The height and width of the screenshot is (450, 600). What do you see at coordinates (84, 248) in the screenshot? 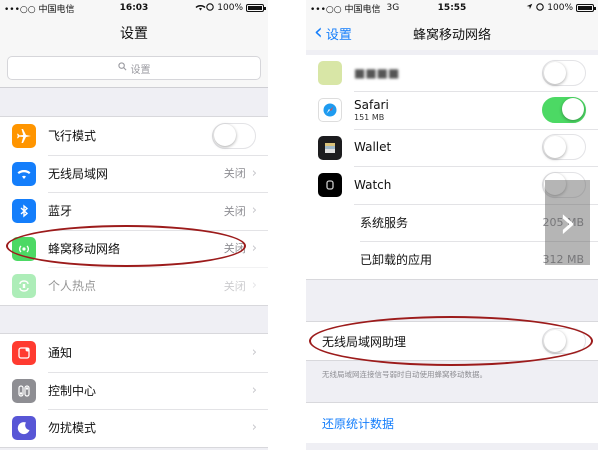
I see `row-label: 蜂窝移动网络` at bounding box center [84, 248].